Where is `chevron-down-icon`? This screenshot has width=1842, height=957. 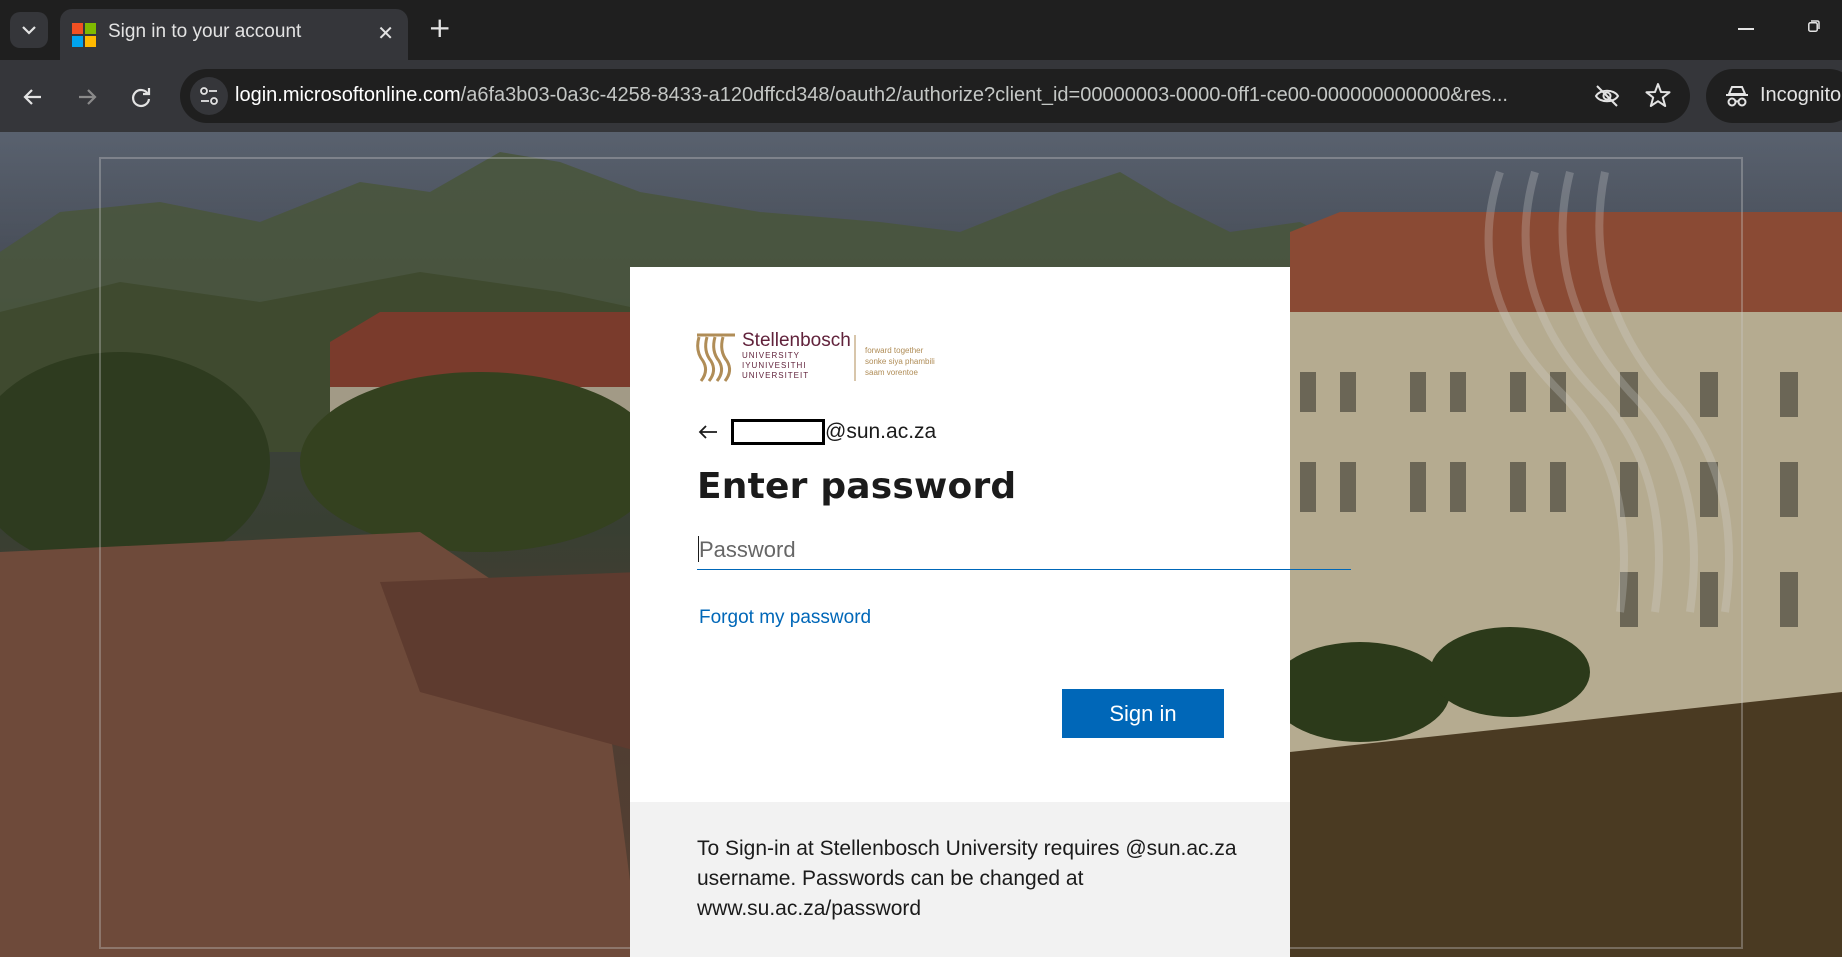
chevron-down-icon is located at coordinates (29, 30).